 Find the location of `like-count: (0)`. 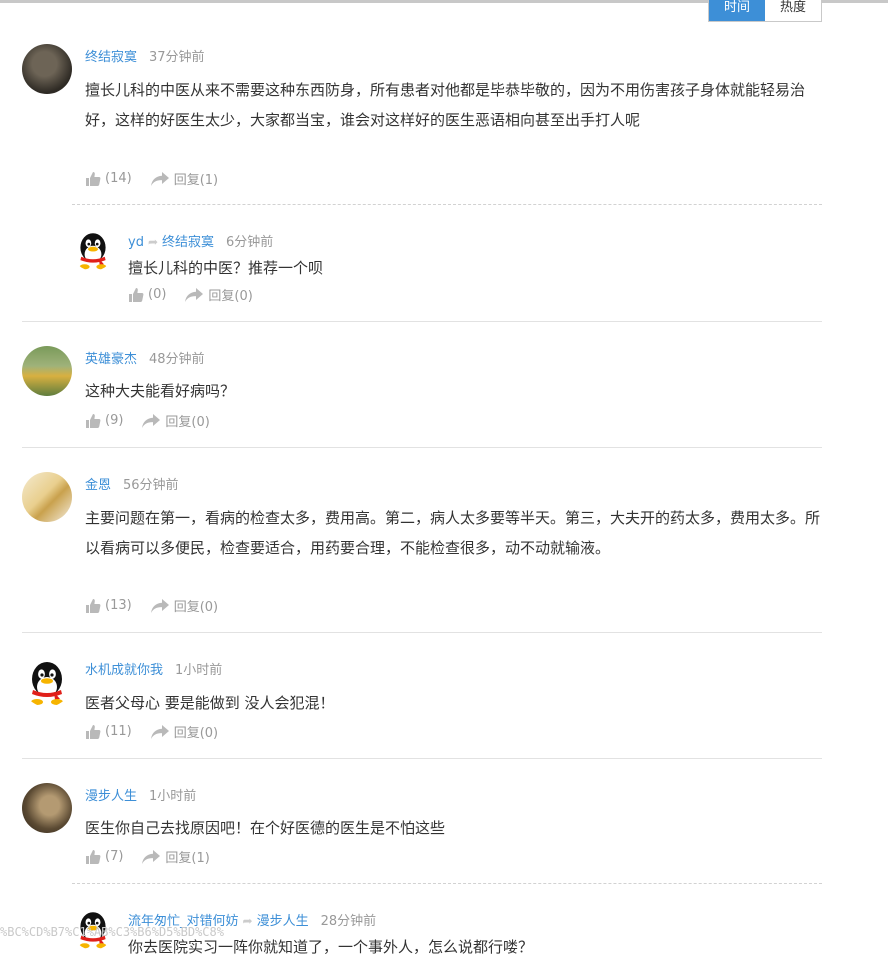

like-count: (0) is located at coordinates (157, 294).